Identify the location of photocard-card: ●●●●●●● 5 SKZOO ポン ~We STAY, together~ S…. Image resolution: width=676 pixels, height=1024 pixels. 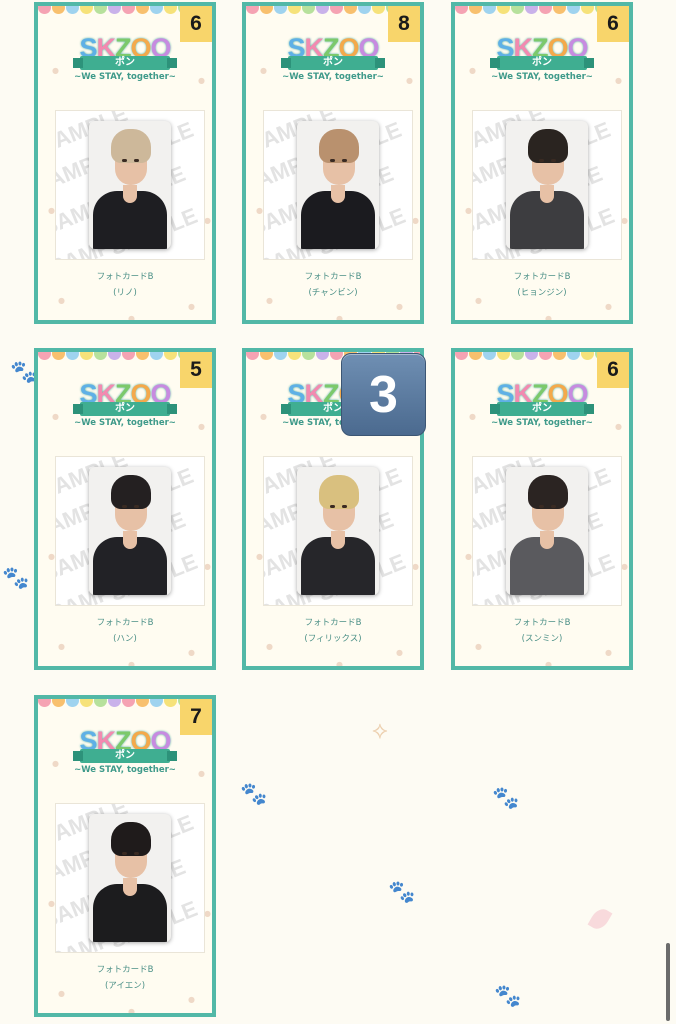
(125, 509).